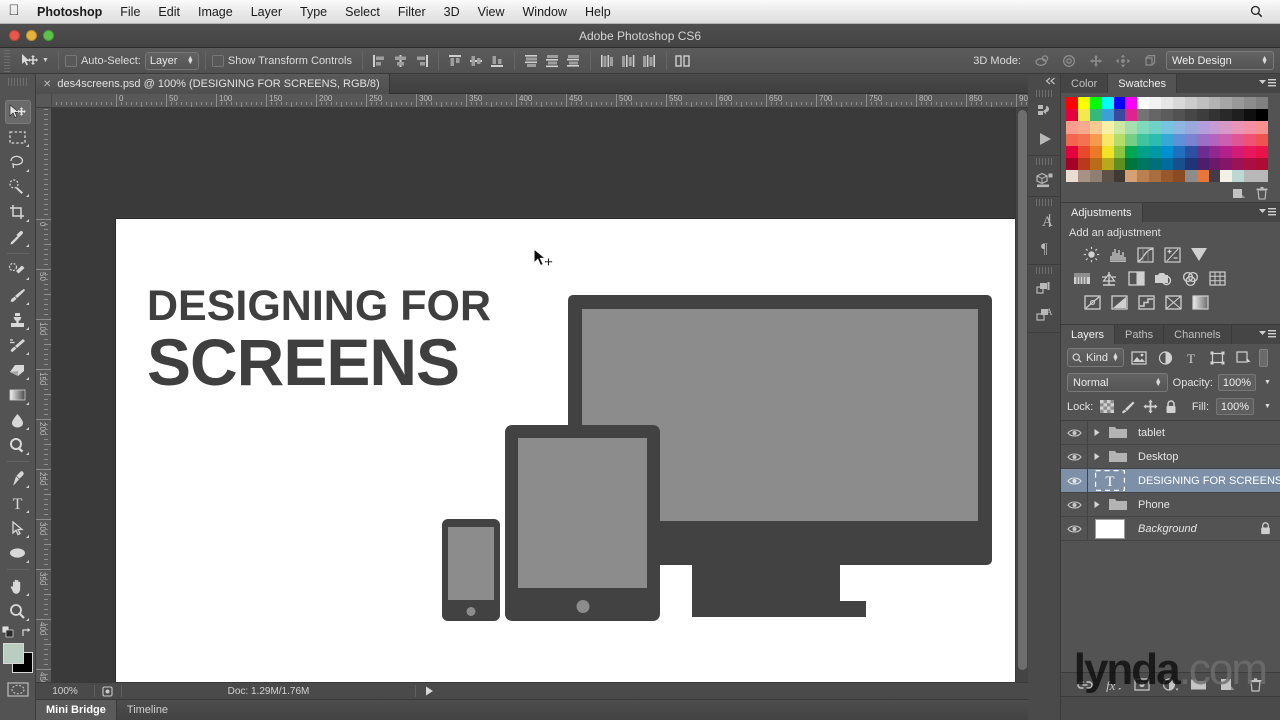  I want to click on auto-select-scope-select: Layer ▲ ▼, so click(171, 60).